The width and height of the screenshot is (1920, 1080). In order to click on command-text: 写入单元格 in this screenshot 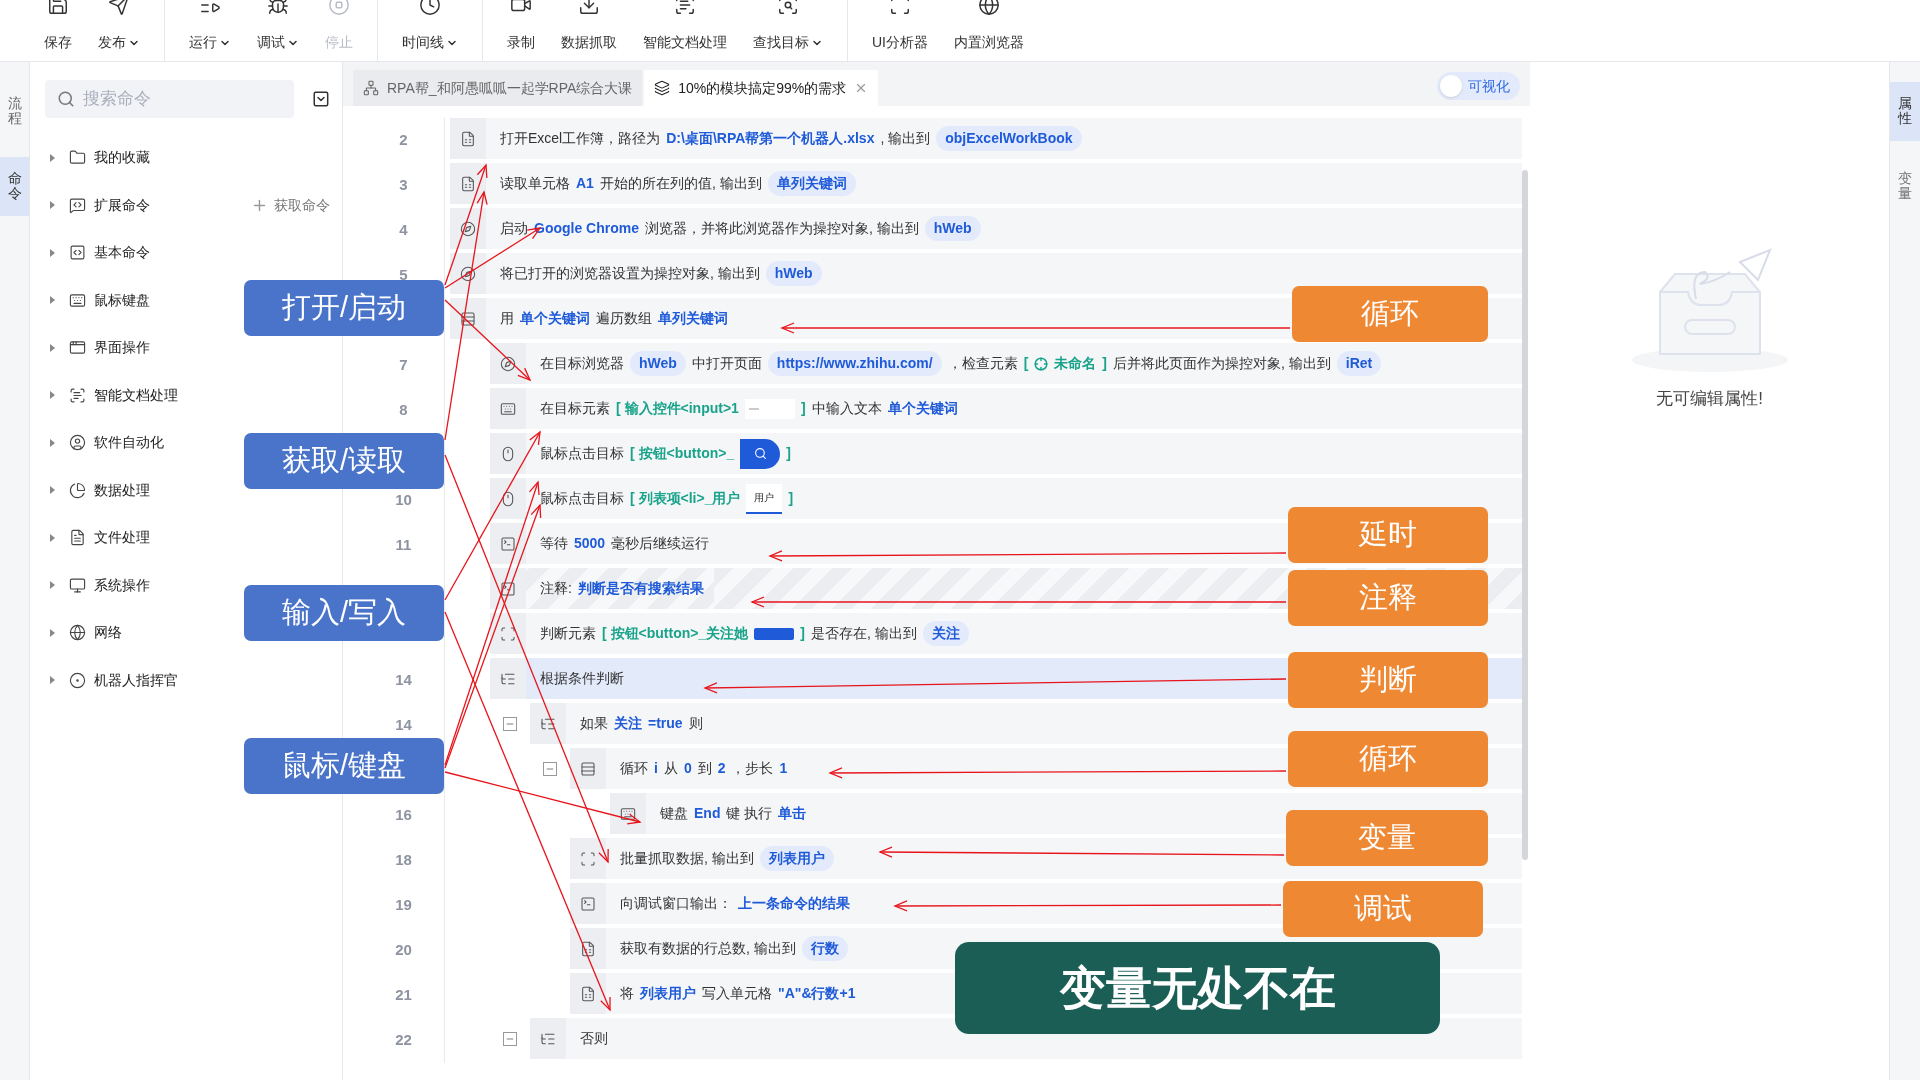, I will do `click(737, 993)`.